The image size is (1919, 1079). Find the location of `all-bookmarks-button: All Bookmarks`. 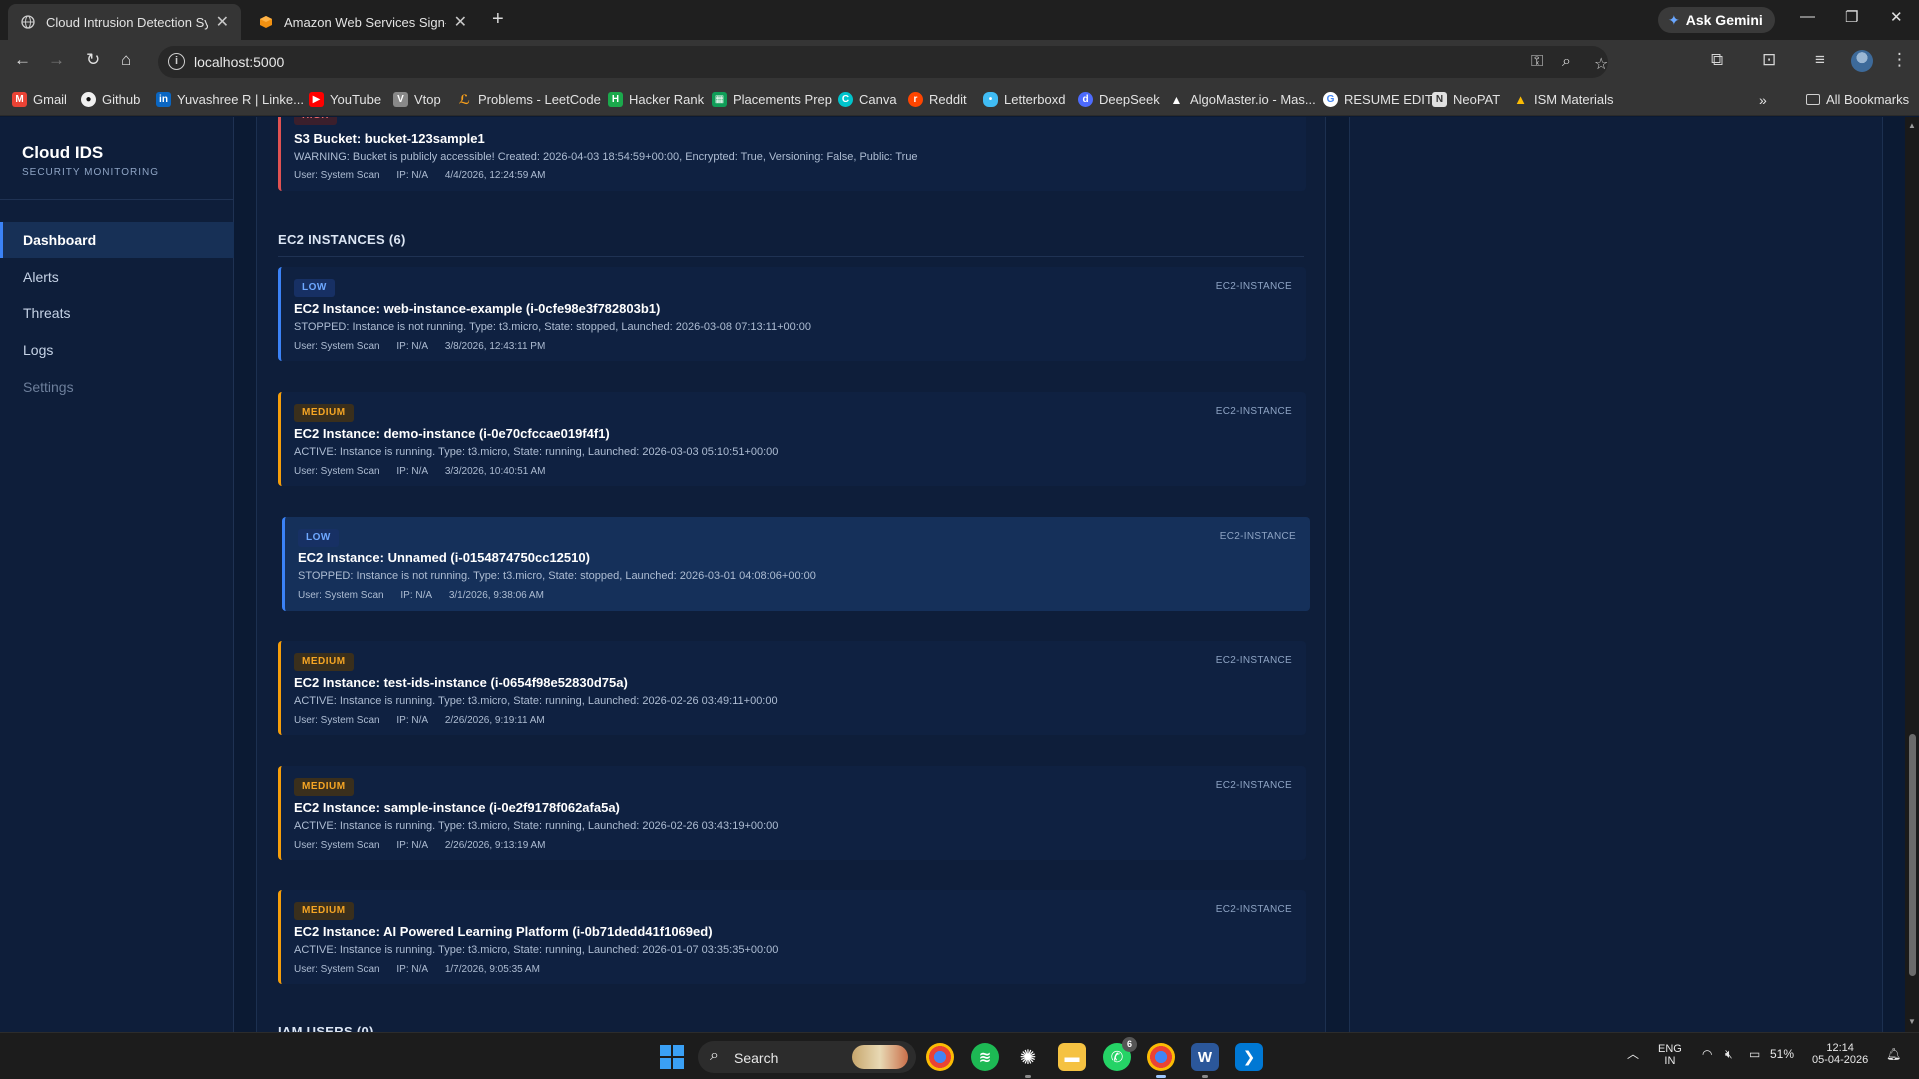

all-bookmarks-button: All Bookmarks is located at coordinates (1857, 99).